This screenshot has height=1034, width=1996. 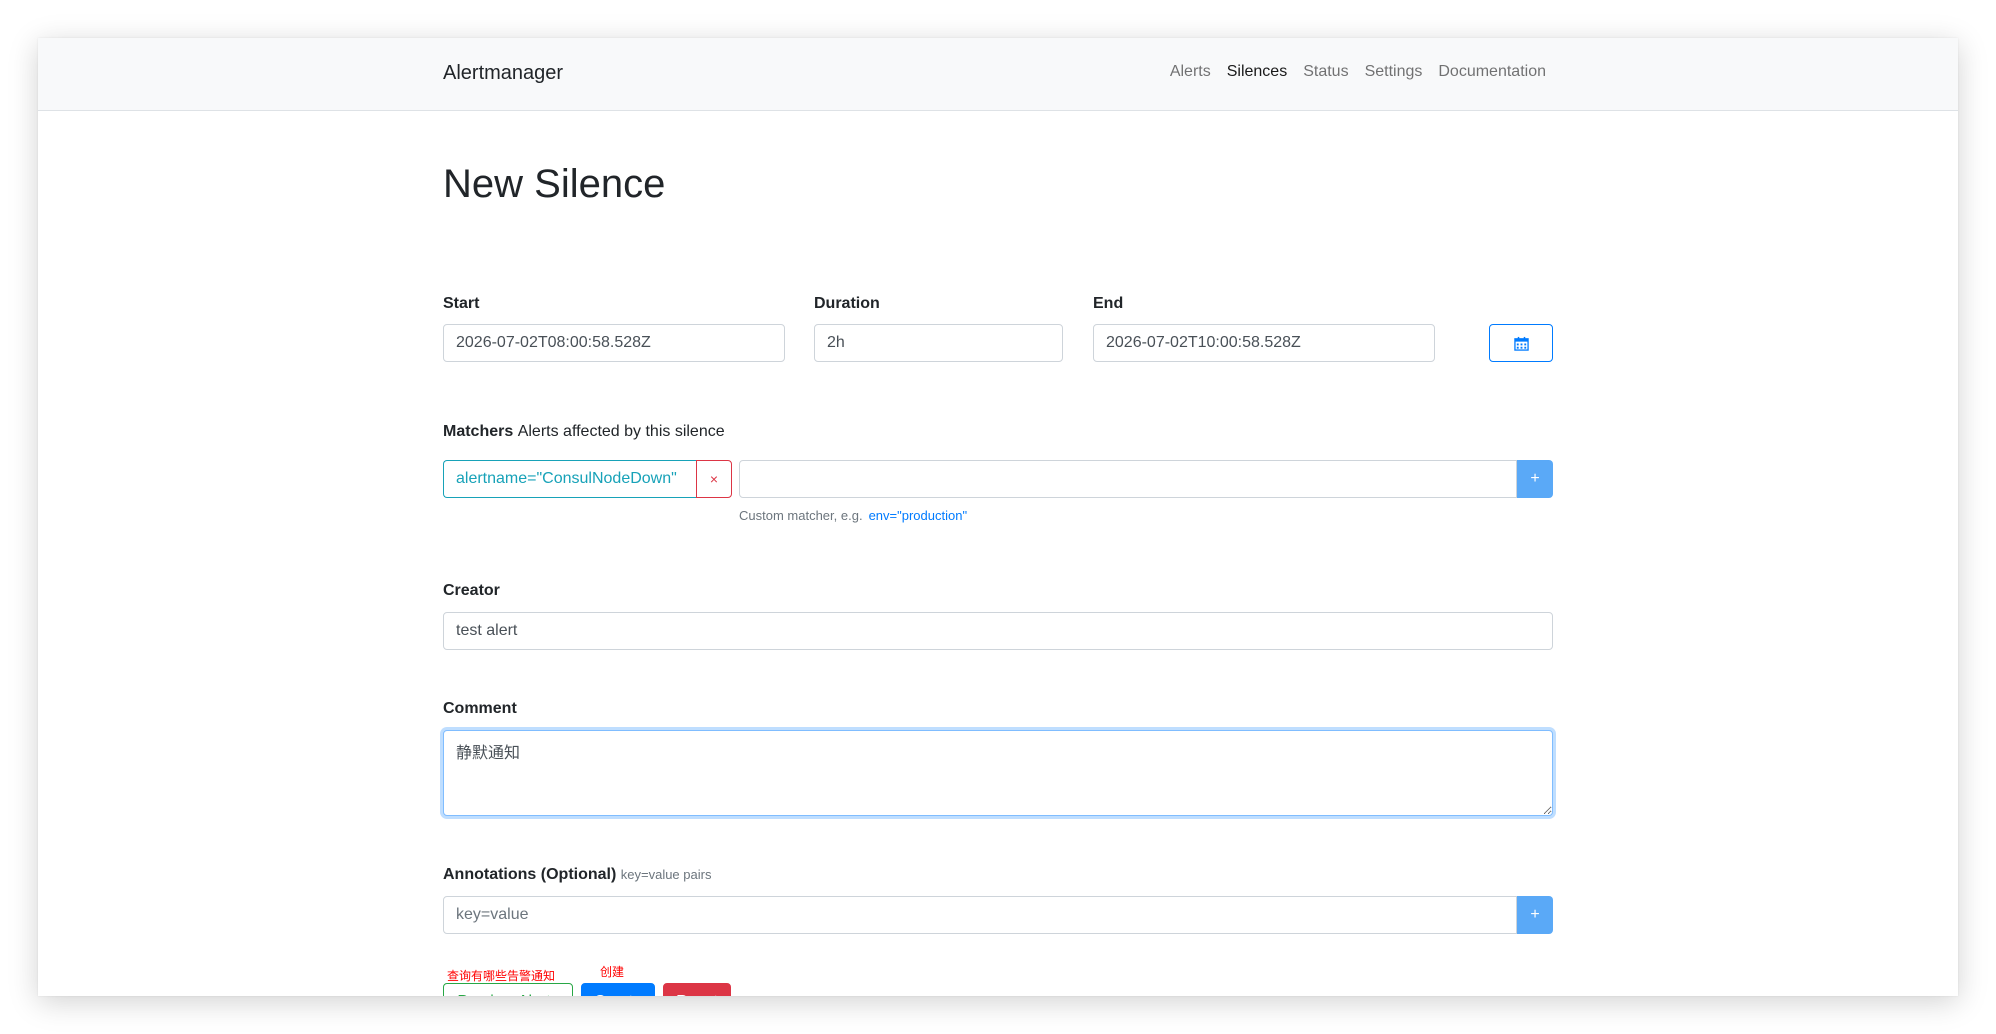 I want to click on nav-link-alerts: Alerts, so click(x=1190, y=72).